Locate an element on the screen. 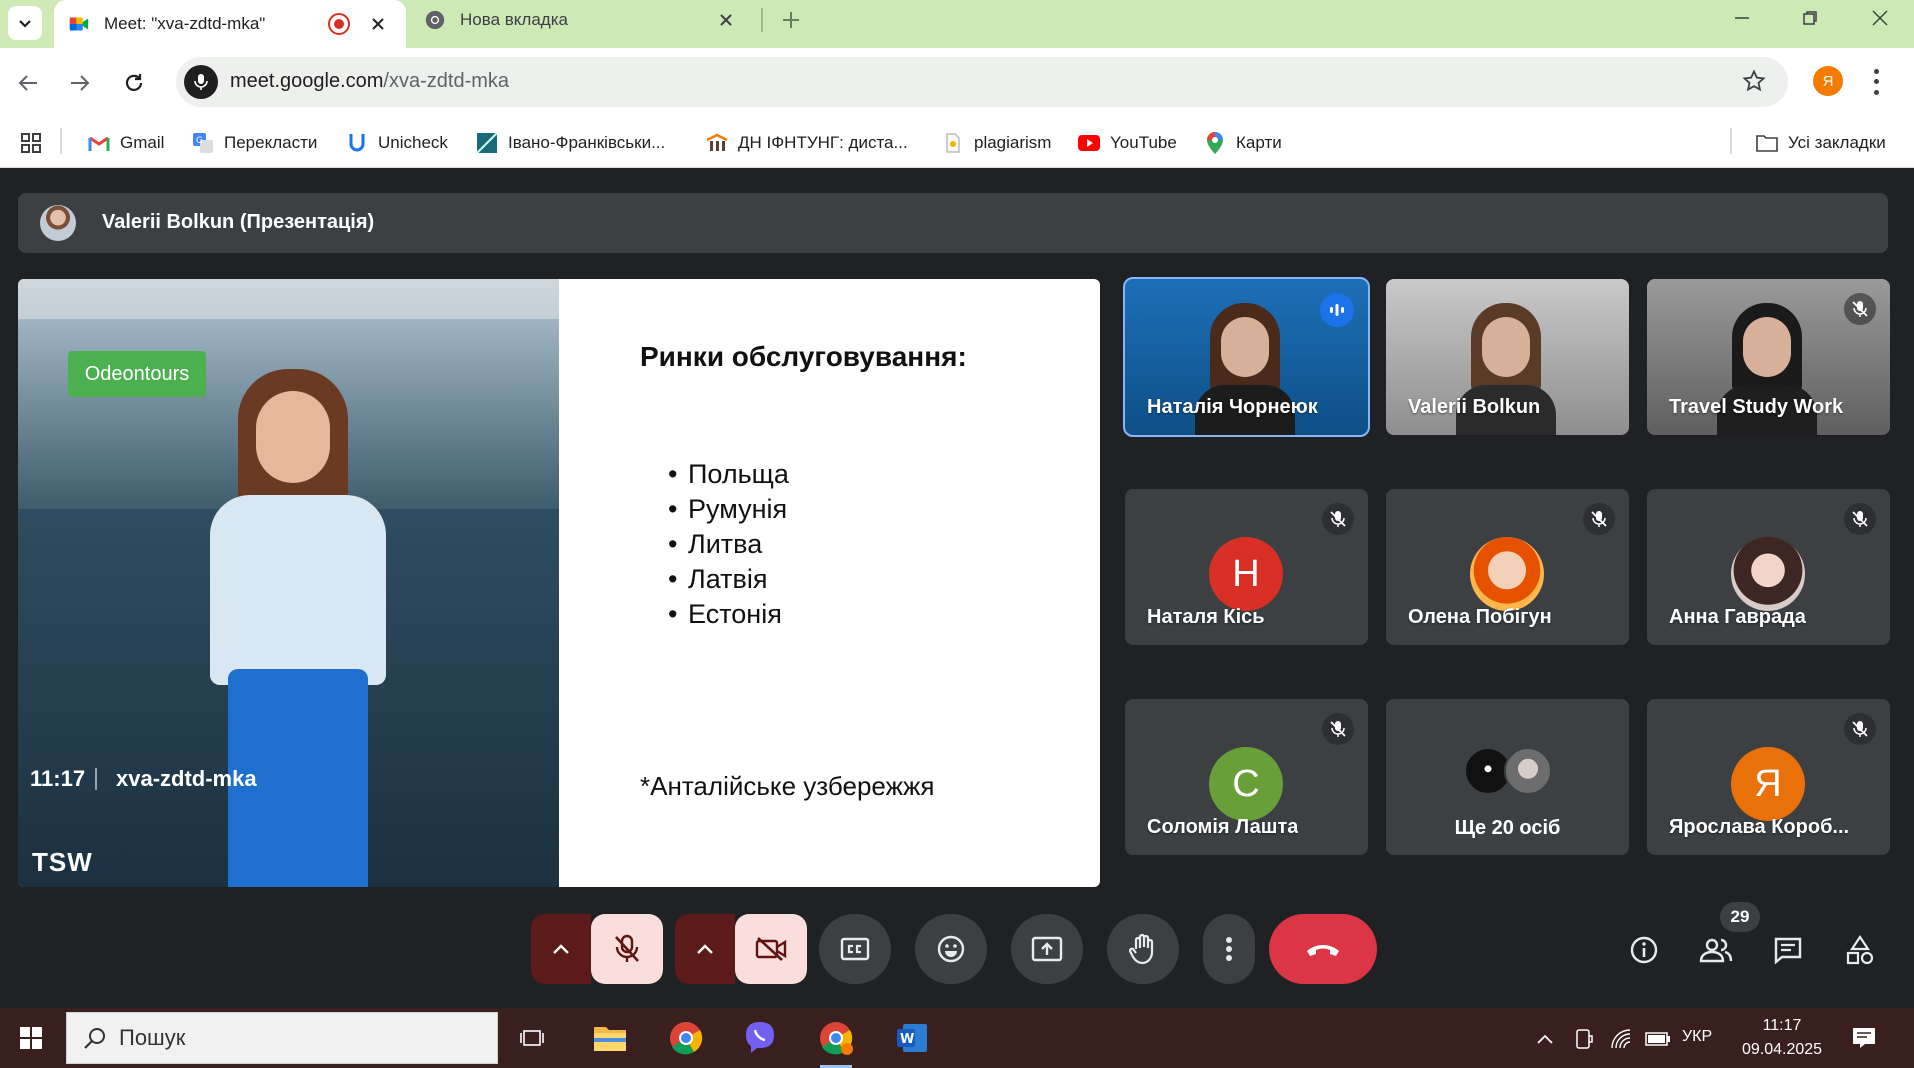  avatar is located at coordinates (58, 223).